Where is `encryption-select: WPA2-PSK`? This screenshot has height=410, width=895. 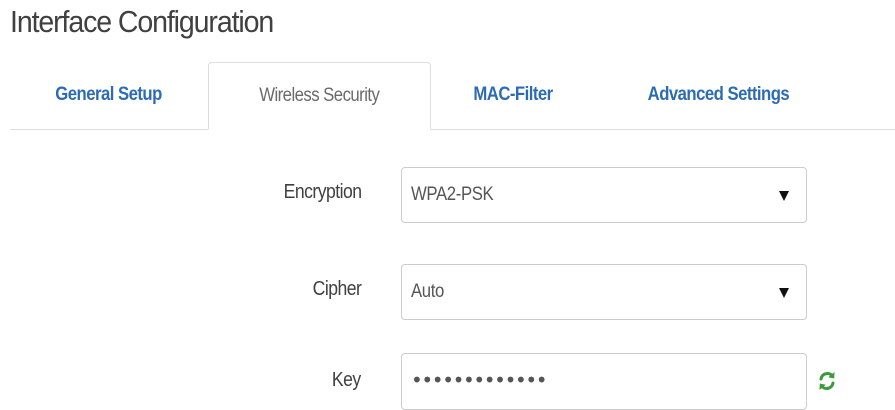 encryption-select: WPA2-PSK is located at coordinates (604, 195).